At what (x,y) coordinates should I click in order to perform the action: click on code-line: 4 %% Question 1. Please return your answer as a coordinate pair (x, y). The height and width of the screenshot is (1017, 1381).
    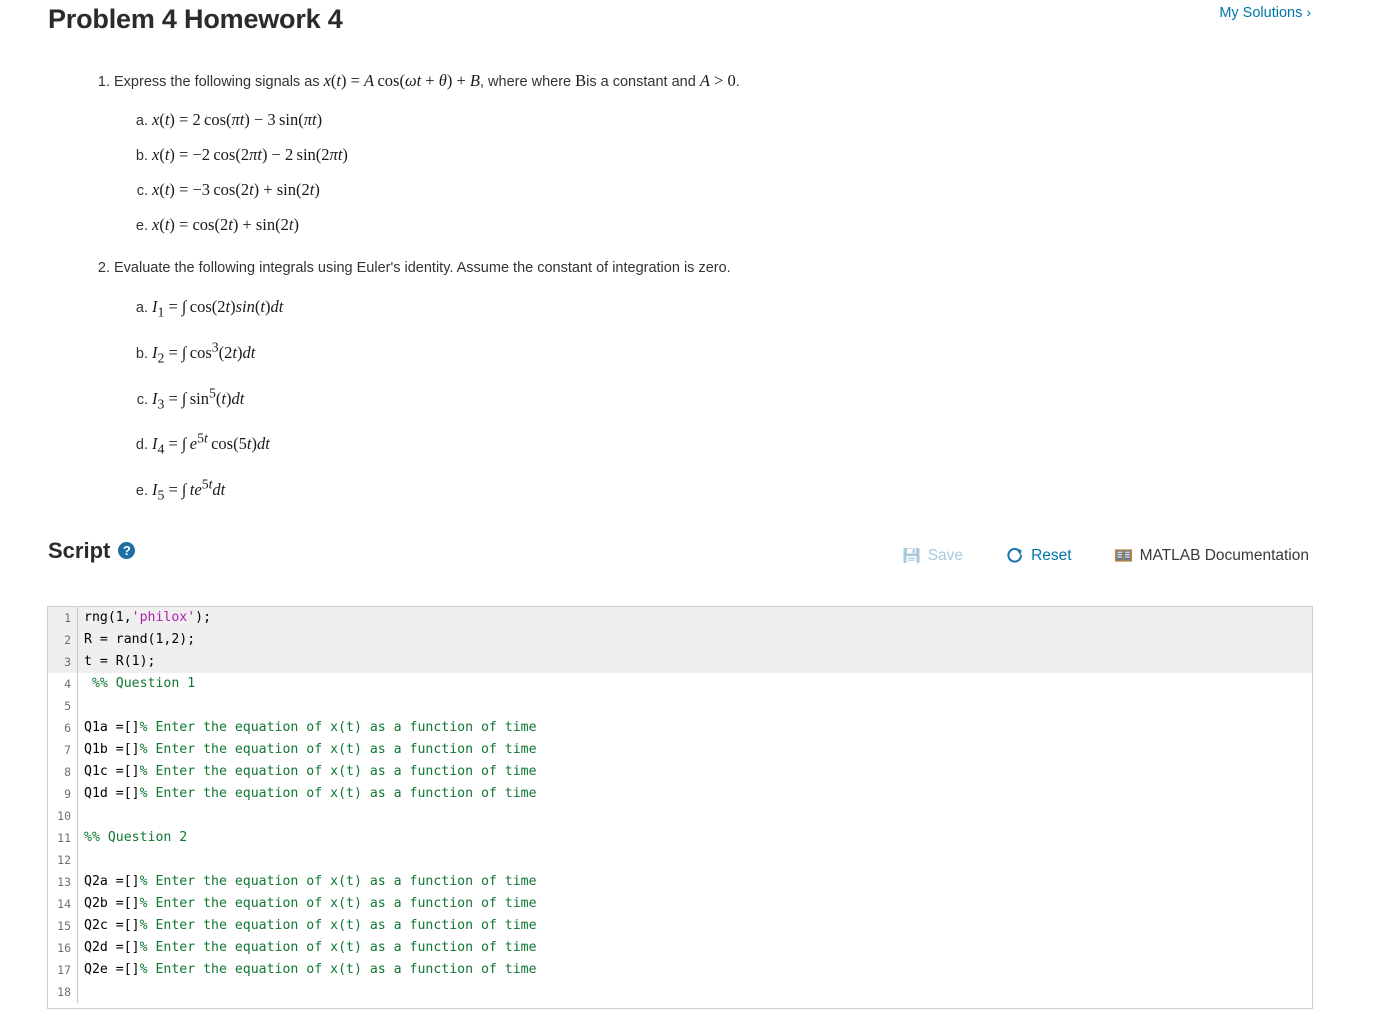
    Looking at the image, I should click on (680, 684).